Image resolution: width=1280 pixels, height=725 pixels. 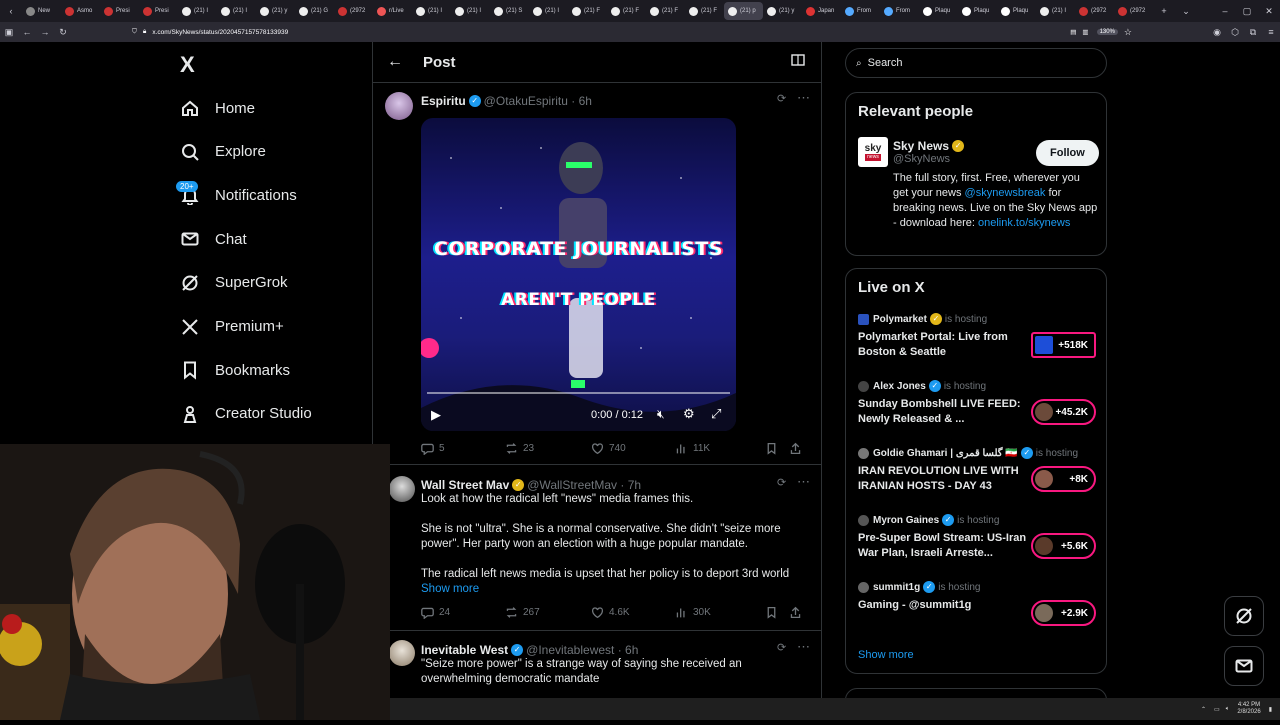 What do you see at coordinates (1244, 666) in the screenshot?
I see `messages-fab` at bounding box center [1244, 666].